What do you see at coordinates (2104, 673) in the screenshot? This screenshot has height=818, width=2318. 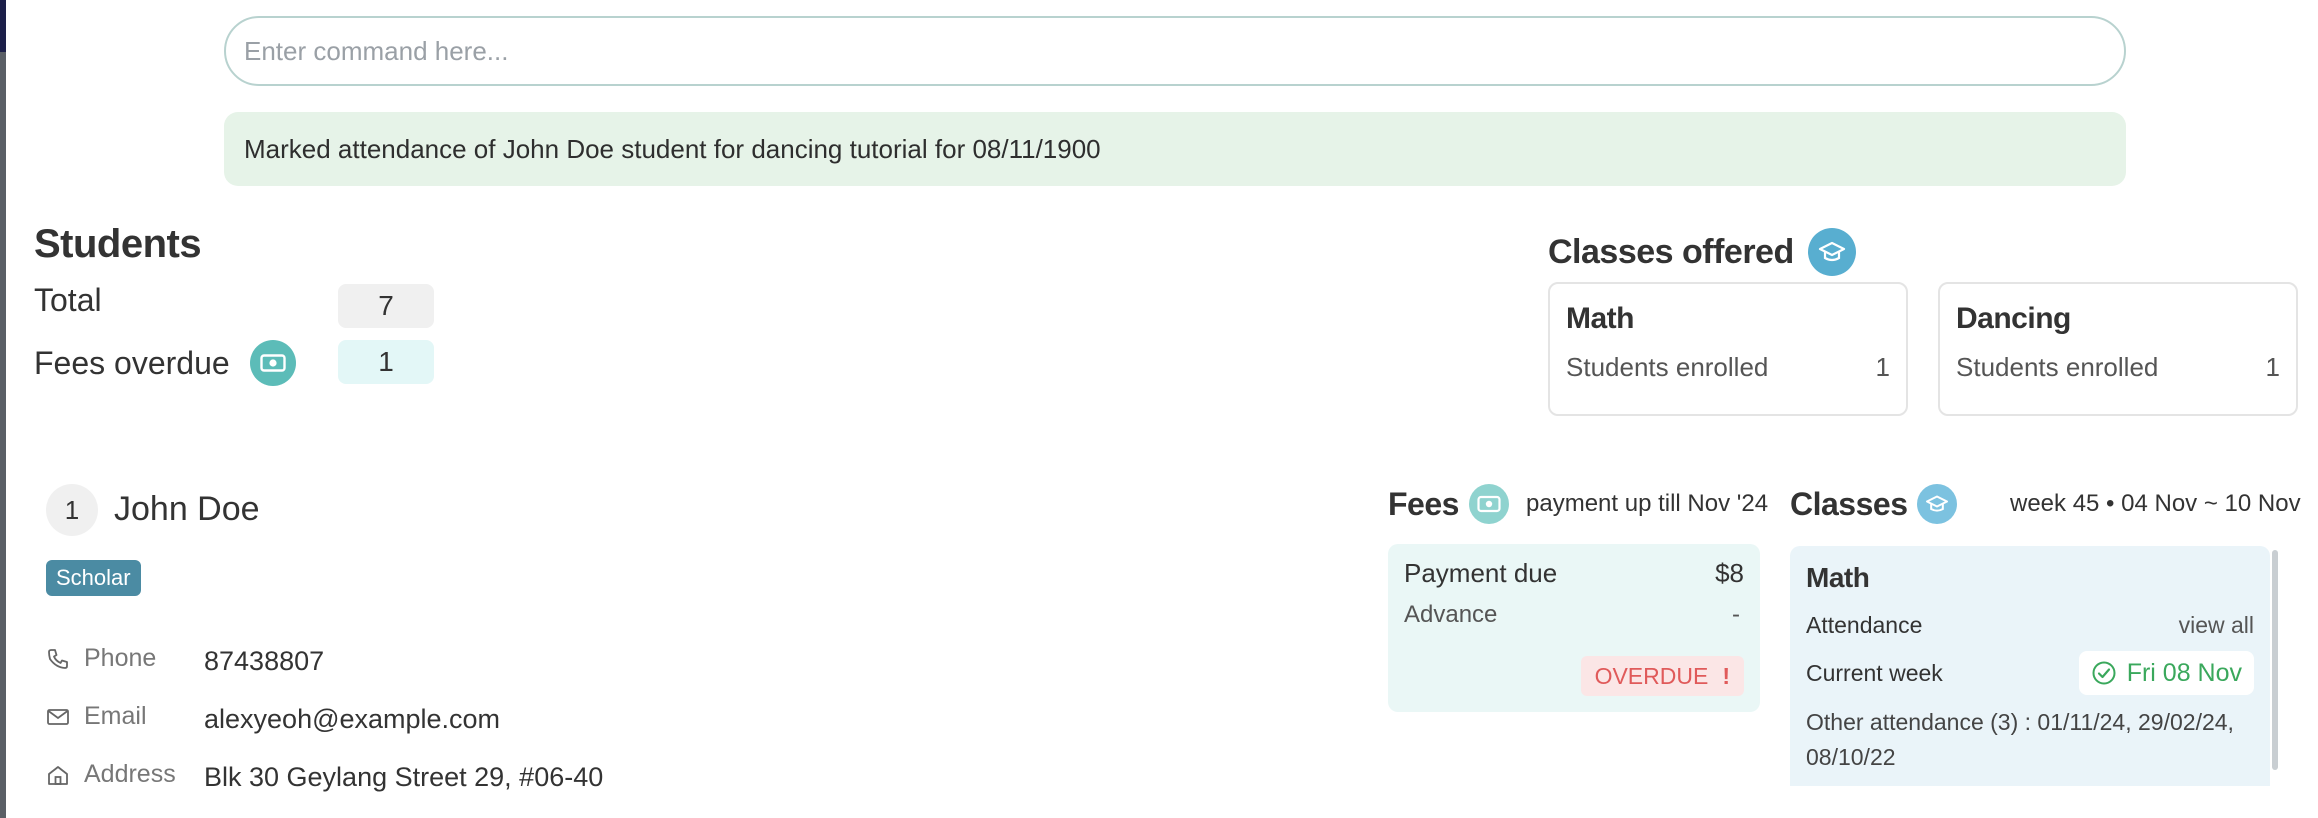 I see `check-circle-icon` at bounding box center [2104, 673].